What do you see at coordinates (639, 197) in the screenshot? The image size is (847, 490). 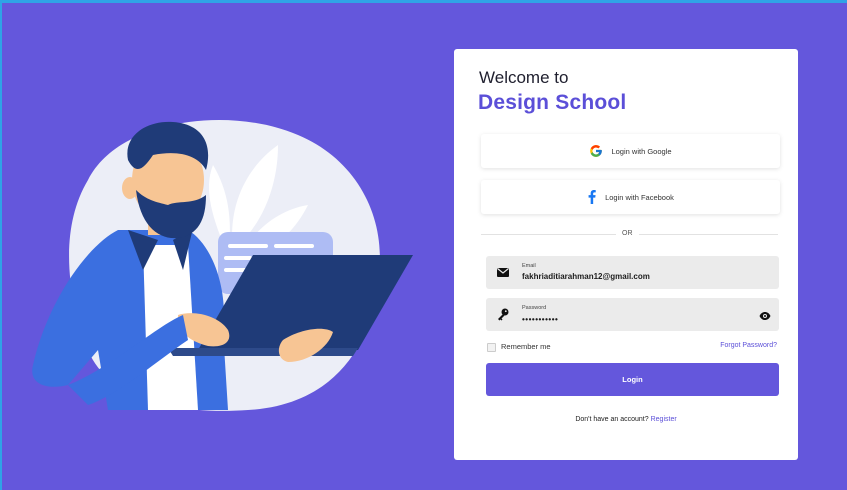 I see `facebook-login-label: Login with Facebook` at bounding box center [639, 197].